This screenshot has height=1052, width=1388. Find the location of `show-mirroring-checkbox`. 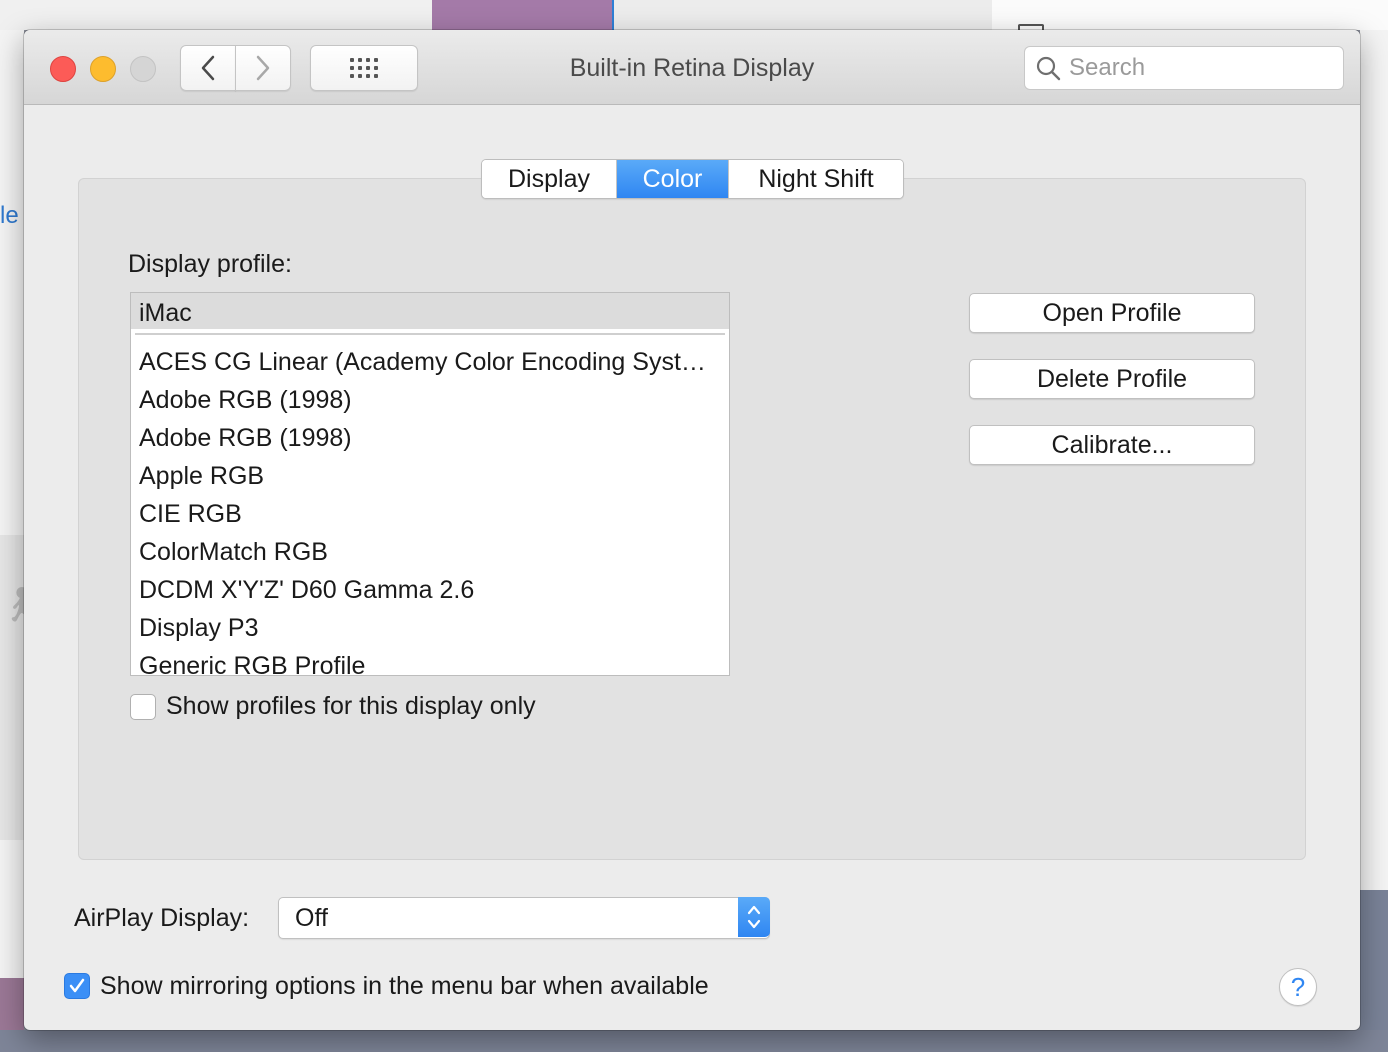

show-mirroring-checkbox is located at coordinates (77, 986).